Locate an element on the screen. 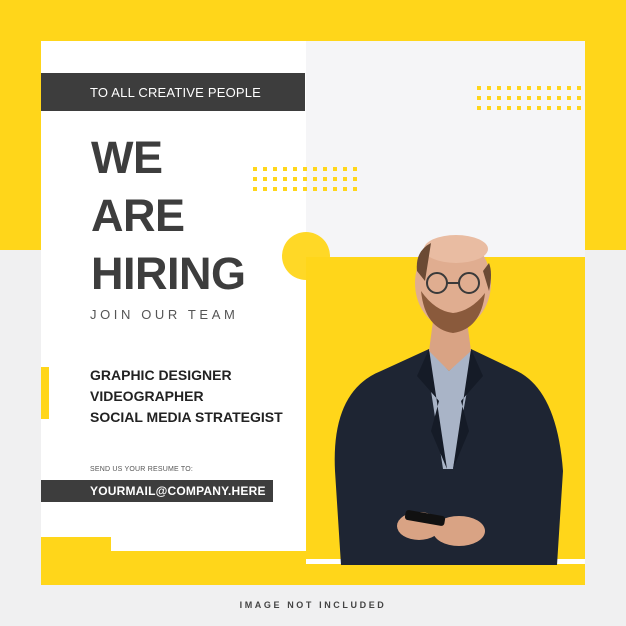 Image resolution: width=626 pixels, height=626 pixels. headline-line-2: ARE is located at coordinates (138, 215).